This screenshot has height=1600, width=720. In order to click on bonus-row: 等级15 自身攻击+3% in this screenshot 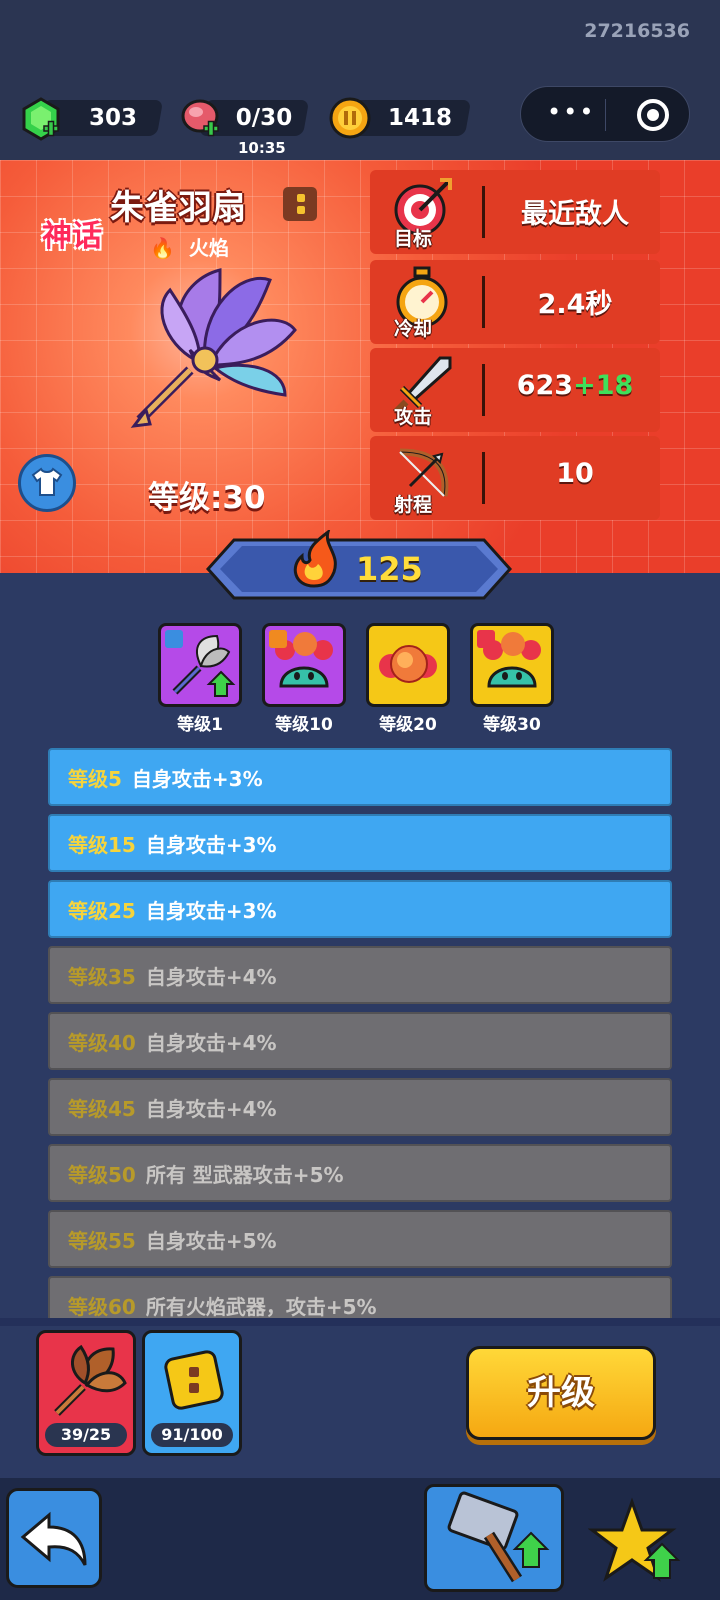, I will do `click(360, 843)`.